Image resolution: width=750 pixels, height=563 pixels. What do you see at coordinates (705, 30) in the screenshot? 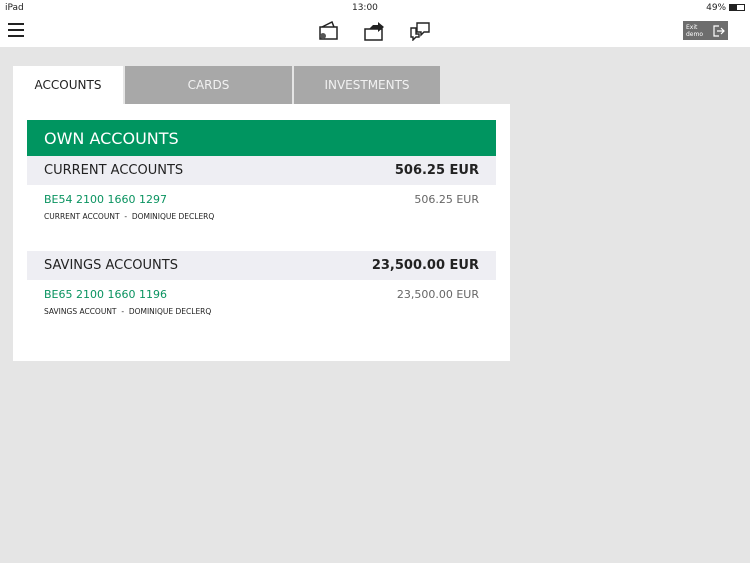
I see `exit-demo-button: Exit demo` at bounding box center [705, 30].